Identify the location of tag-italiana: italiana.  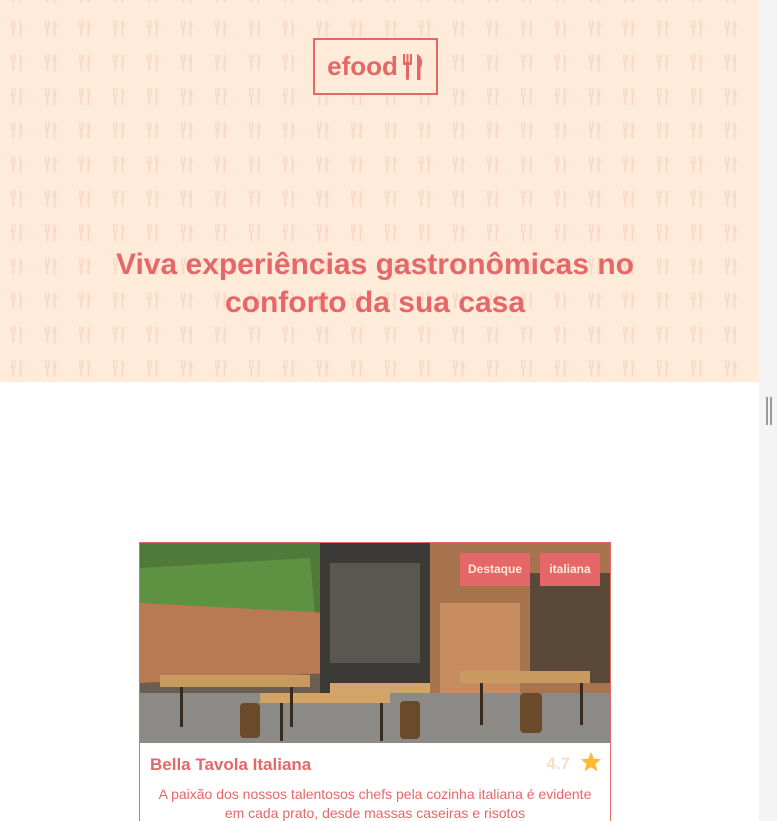
(570, 569).